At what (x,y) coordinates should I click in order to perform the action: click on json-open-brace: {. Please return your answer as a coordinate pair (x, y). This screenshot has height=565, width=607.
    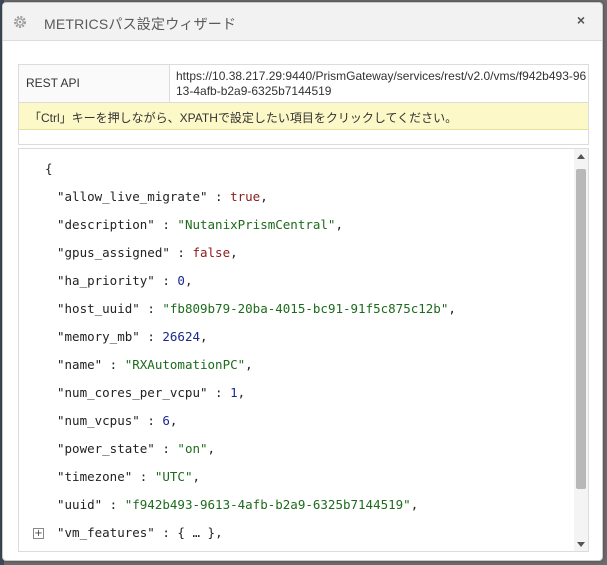
    Looking at the image, I should click on (49, 168).